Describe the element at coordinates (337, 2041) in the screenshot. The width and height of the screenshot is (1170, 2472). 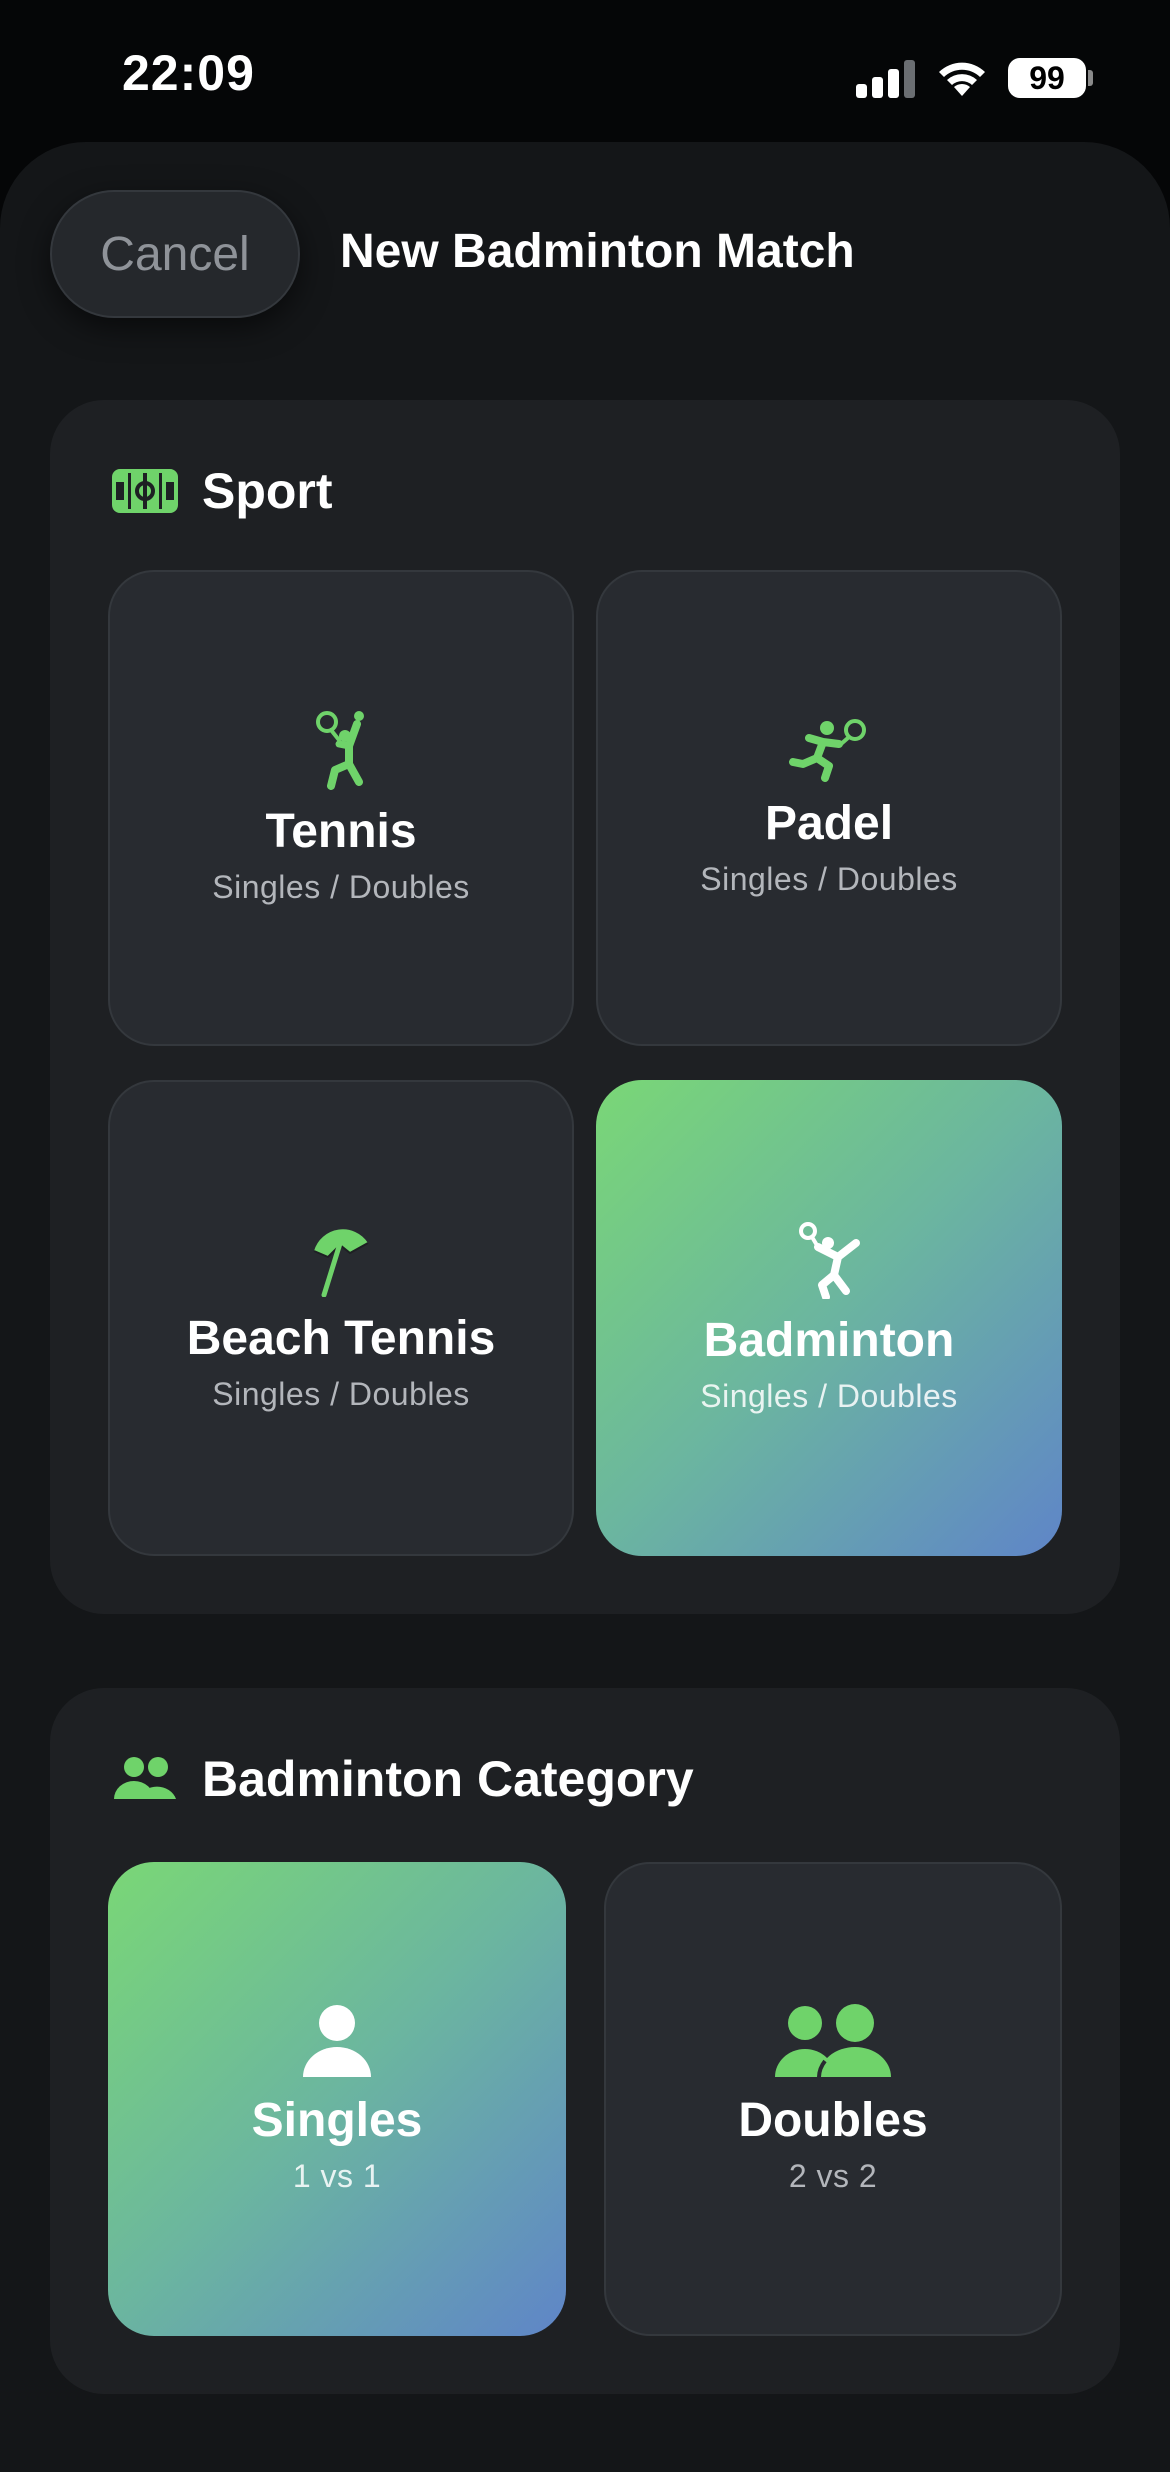
I see `person-icon` at that location.